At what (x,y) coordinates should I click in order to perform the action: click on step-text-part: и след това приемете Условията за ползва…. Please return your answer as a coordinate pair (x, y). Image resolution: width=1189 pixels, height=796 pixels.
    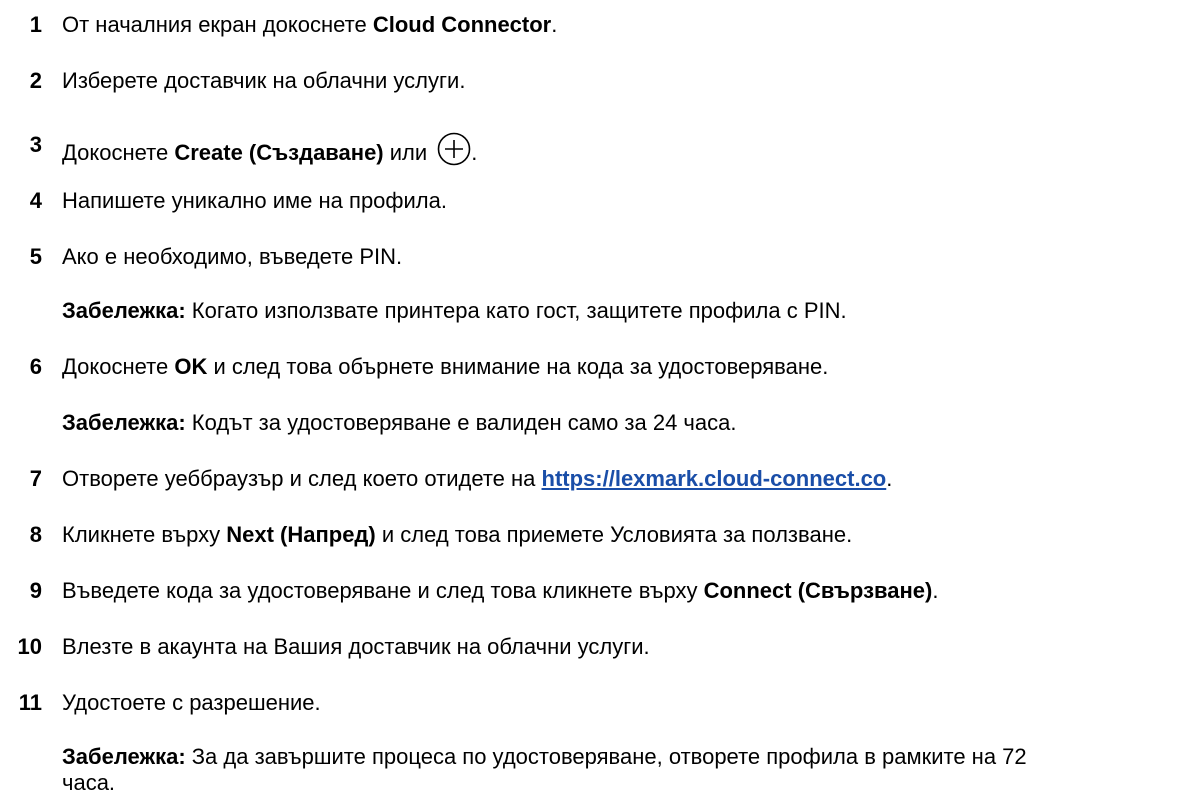
    Looking at the image, I should click on (614, 534).